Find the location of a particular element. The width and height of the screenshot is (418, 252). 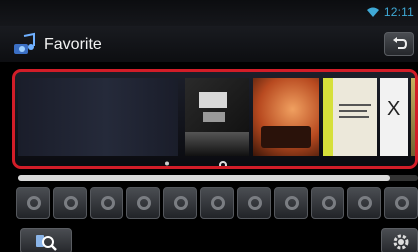

scrollbar-thumb is located at coordinates (204, 178).